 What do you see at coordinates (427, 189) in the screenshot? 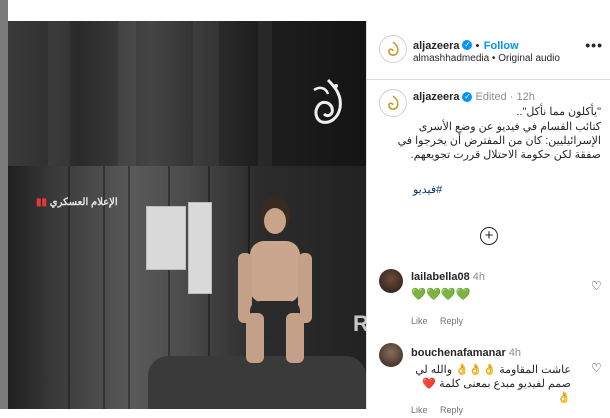
I see `caption-hashtag-link: فيديو#` at bounding box center [427, 189].